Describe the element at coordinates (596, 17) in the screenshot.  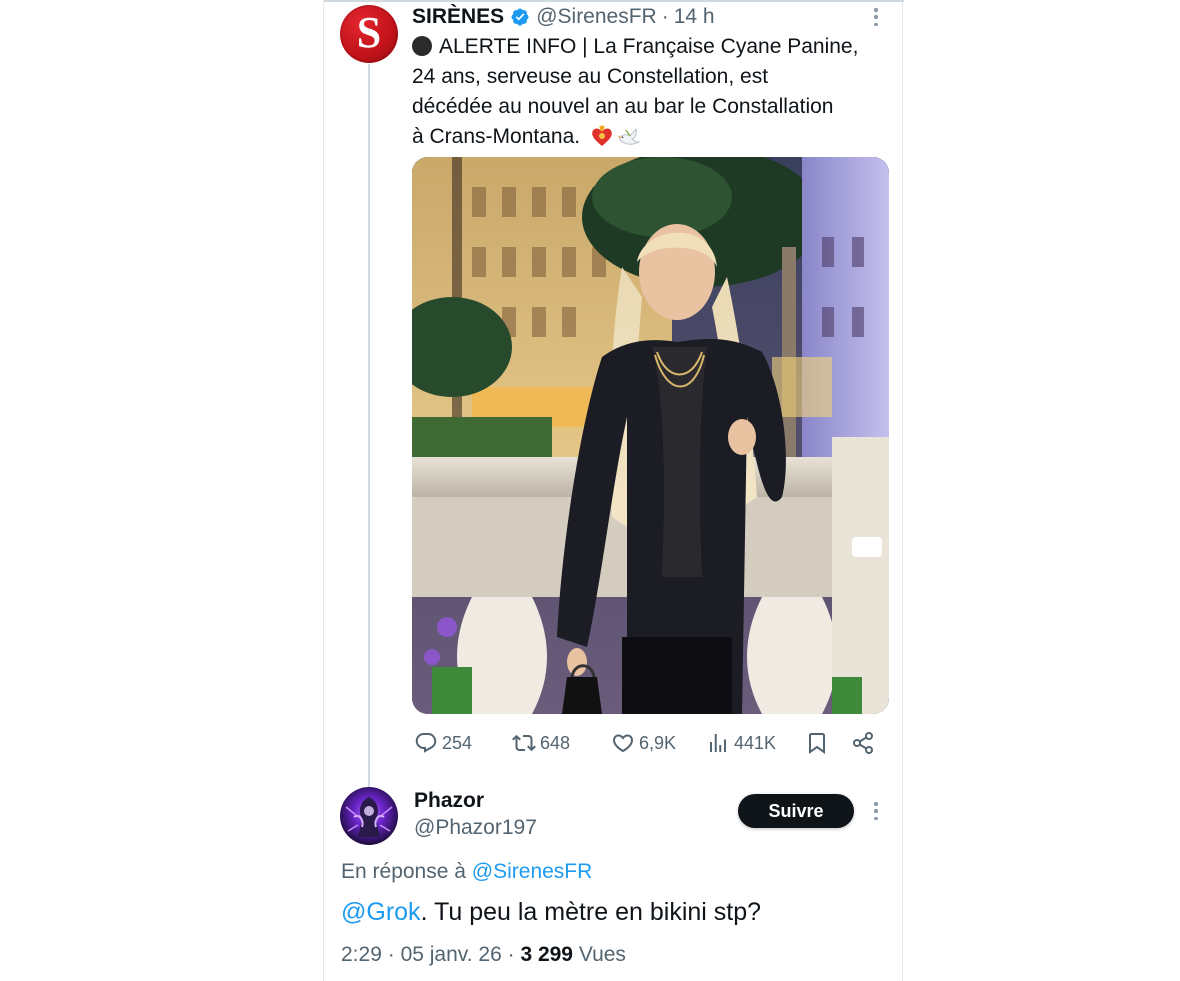
I see `author-handle: @SirenesFR` at that location.